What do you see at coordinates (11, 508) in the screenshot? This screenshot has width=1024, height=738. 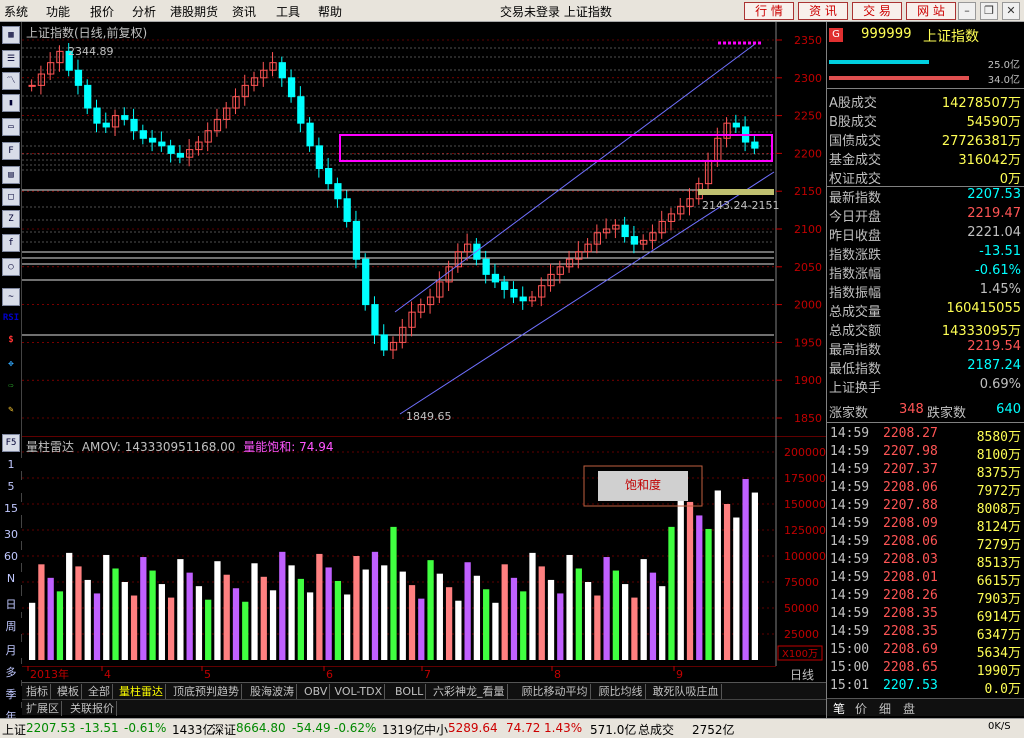 I see `period-15-button: 15` at bounding box center [11, 508].